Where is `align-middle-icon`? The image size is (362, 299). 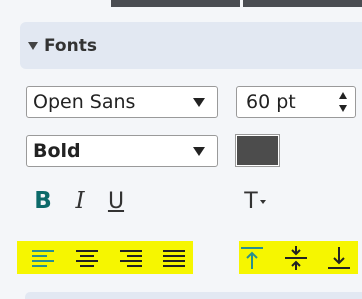 align-middle-icon is located at coordinates (296, 258).